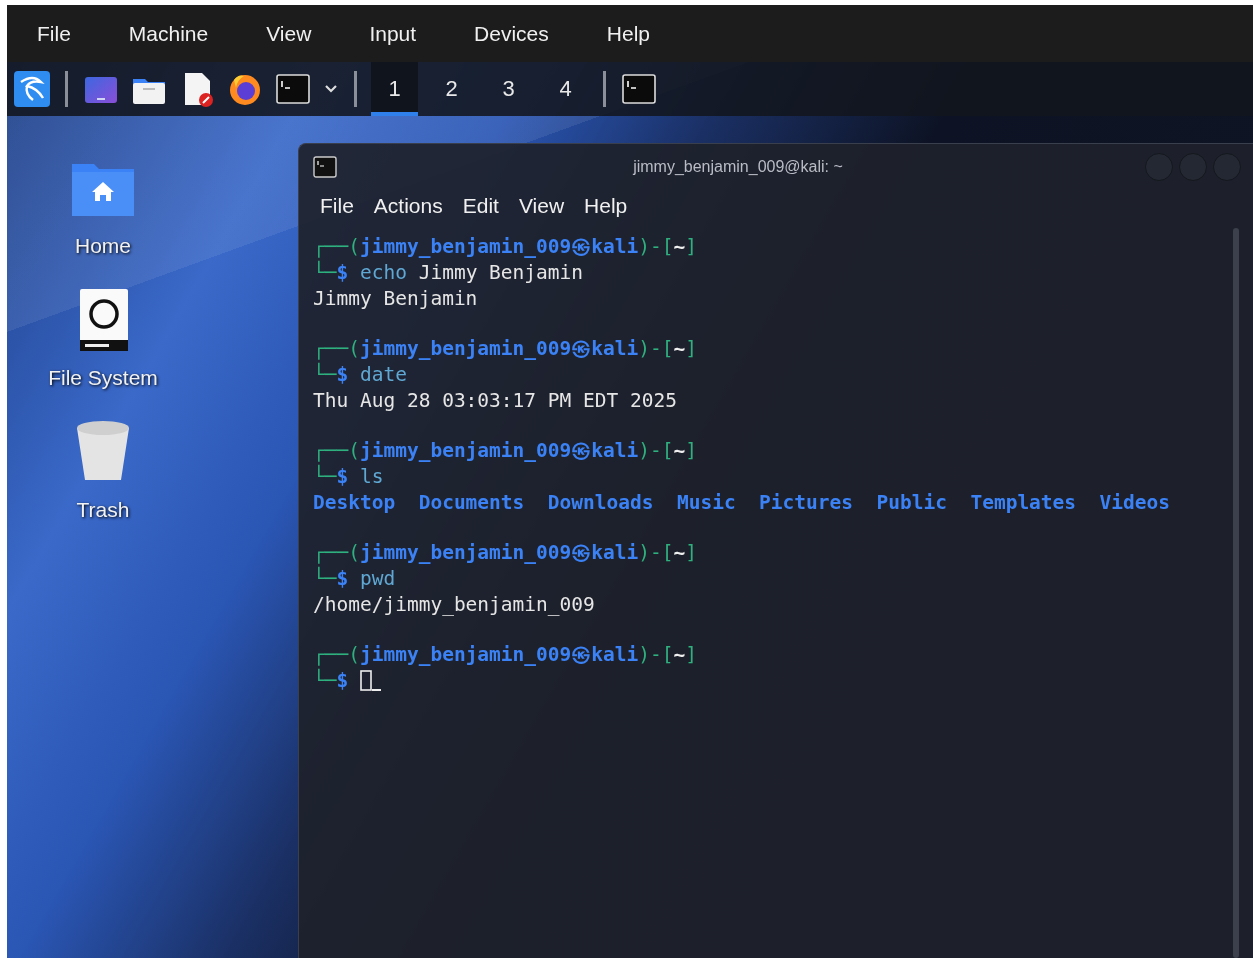 Image resolution: width=1253 pixels, height=958 pixels. I want to click on dragon-logo-icon, so click(32, 89).